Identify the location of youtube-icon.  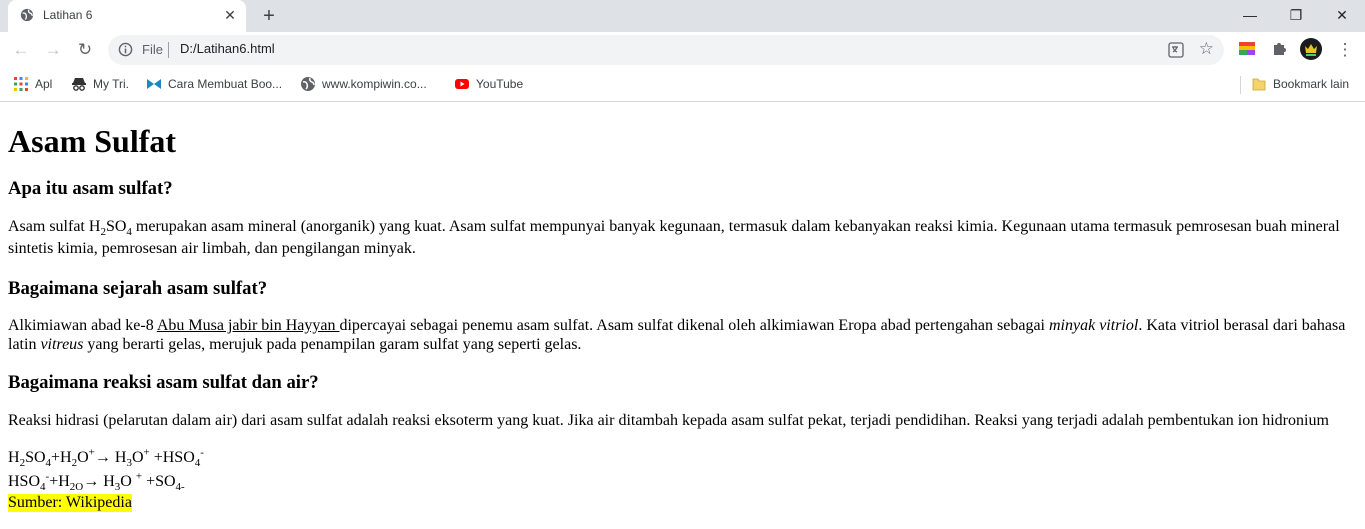
(462, 84).